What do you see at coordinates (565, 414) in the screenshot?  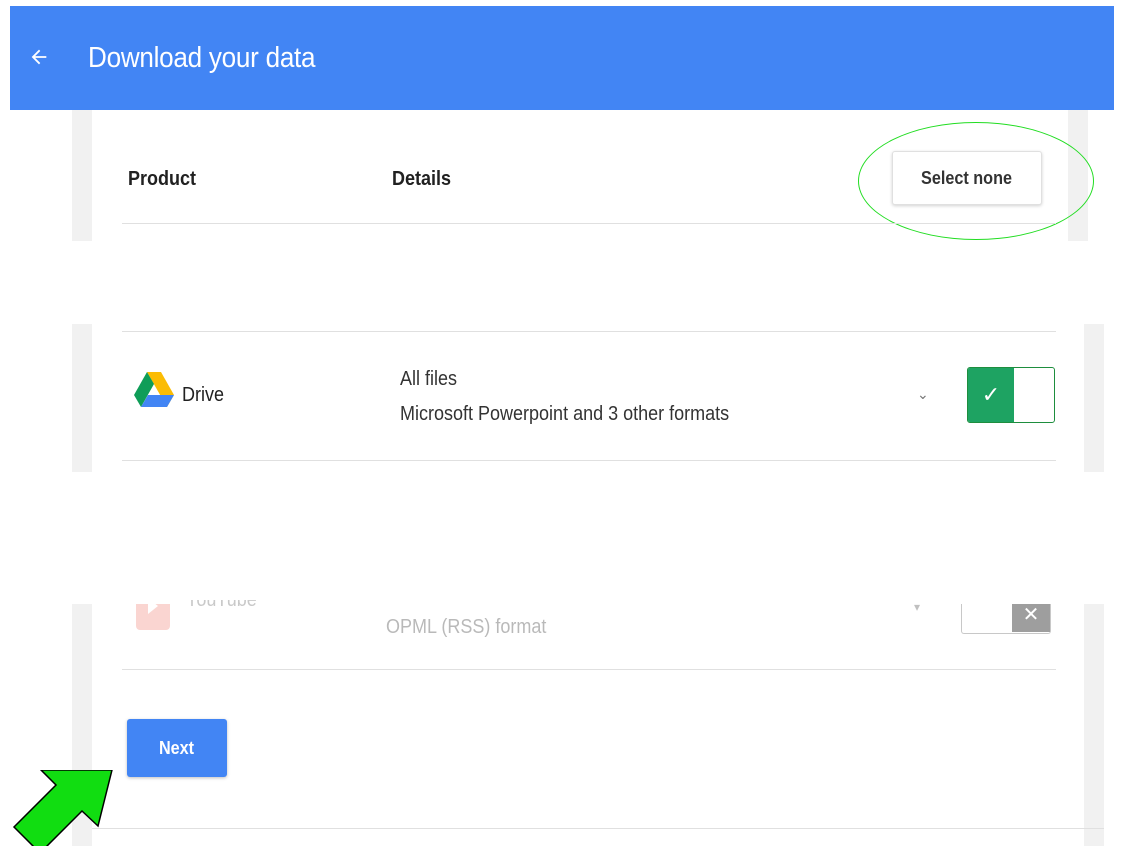 I see `drive-detail-line-2: Microsoft Powerpoint and 3 other formats` at bounding box center [565, 414].